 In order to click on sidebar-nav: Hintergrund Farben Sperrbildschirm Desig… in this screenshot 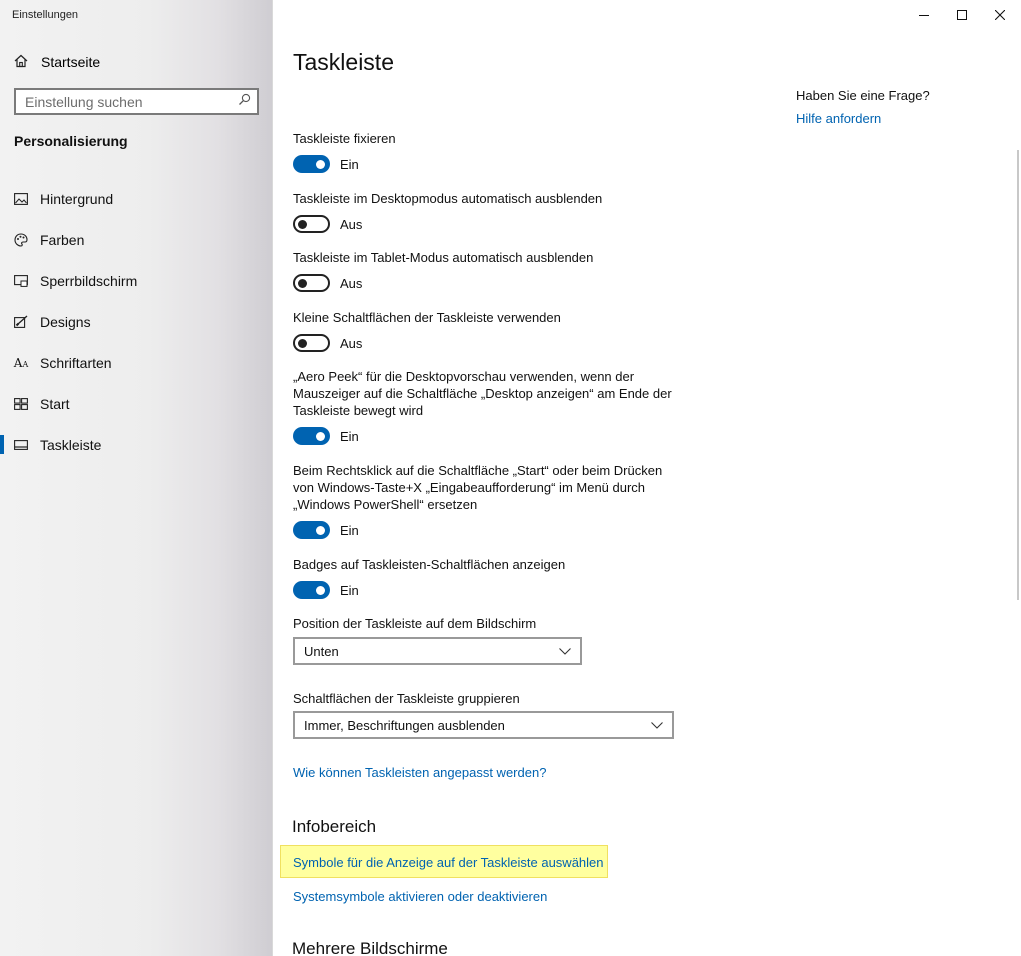, I will do `click(136, 321)`.